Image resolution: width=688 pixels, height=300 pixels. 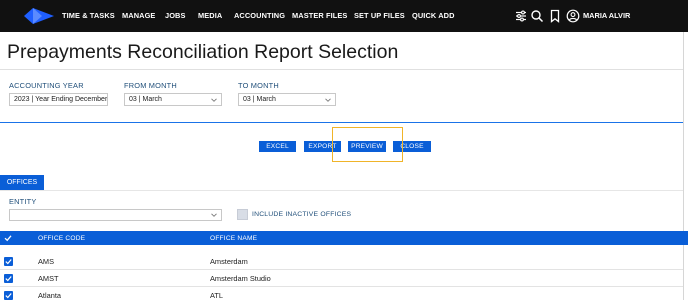 I want to click on nav-item-accounting: ACCOUNTING, so click(x=259, y=15).